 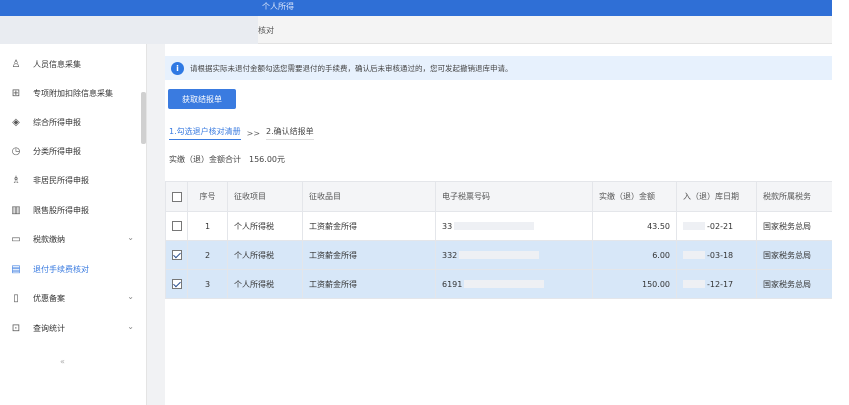 I want to click on bar-chart-icon: ▥, so click(x=16, y=210).